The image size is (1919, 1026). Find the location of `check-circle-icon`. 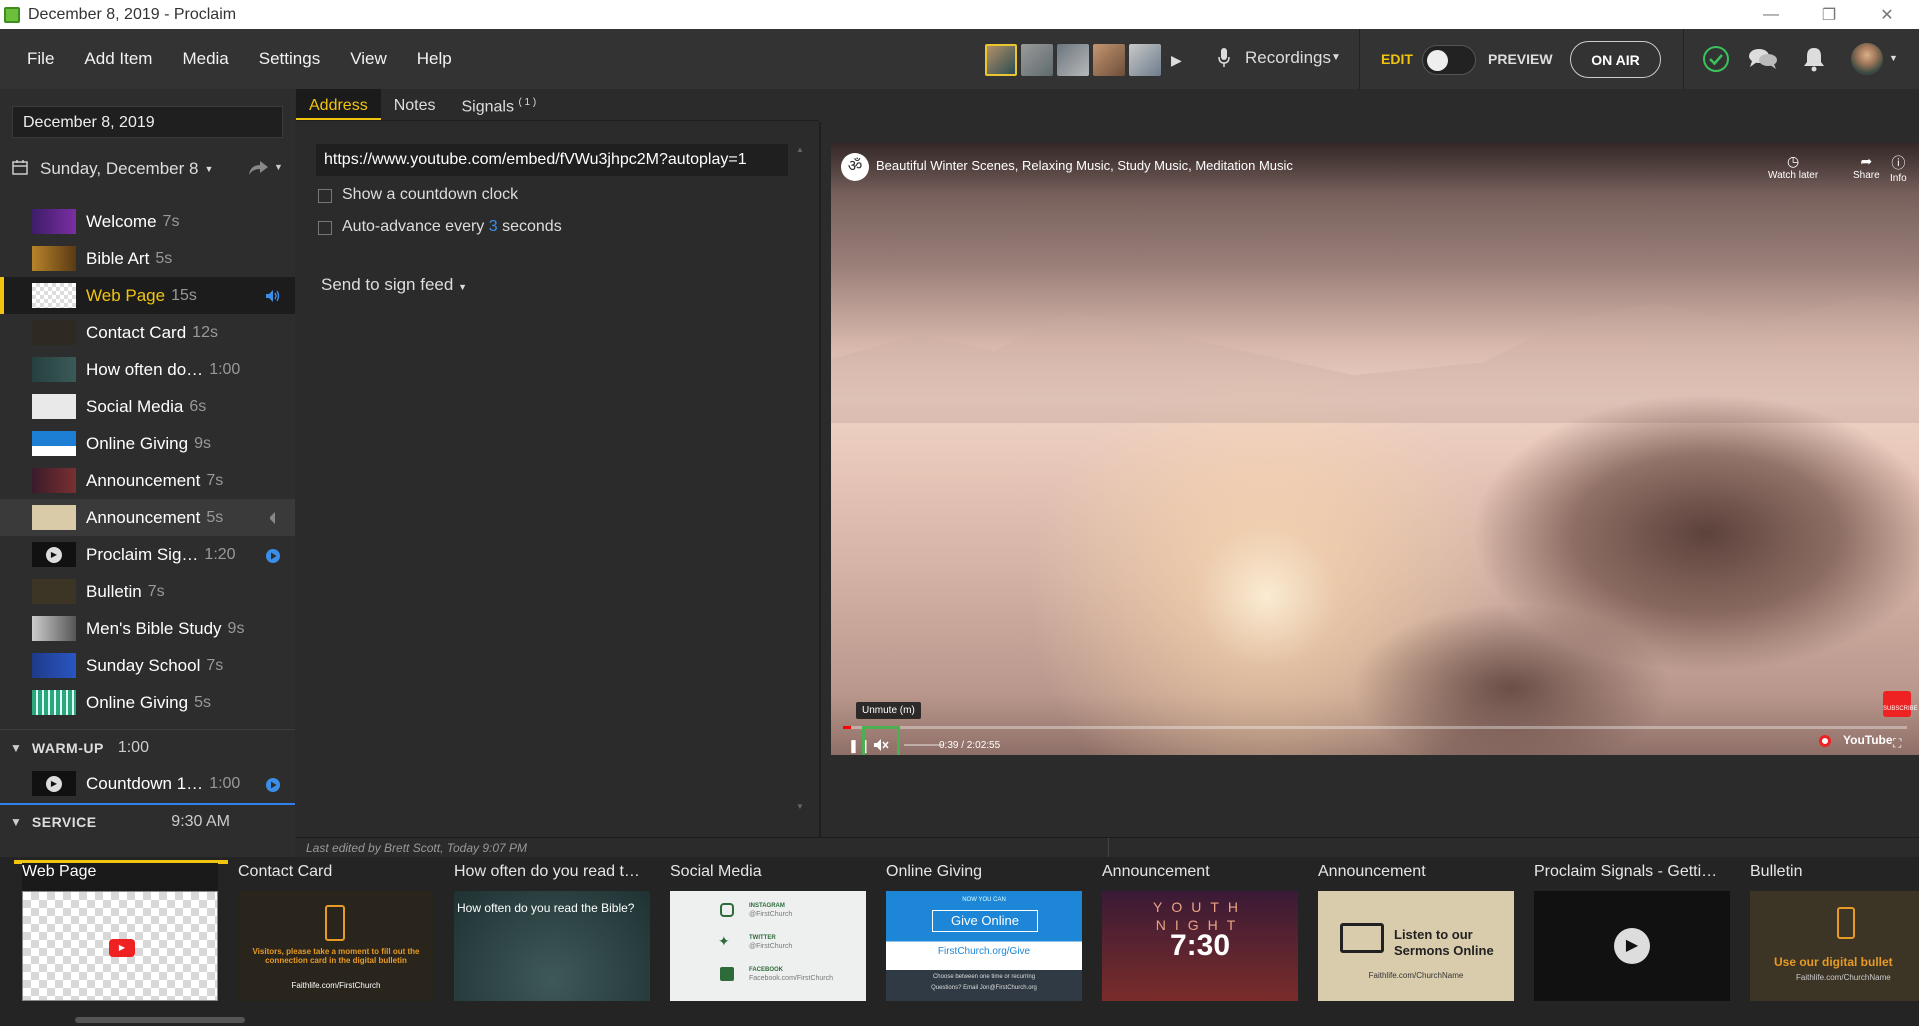

check-circle-icon is located at coordinates (1716, 61).